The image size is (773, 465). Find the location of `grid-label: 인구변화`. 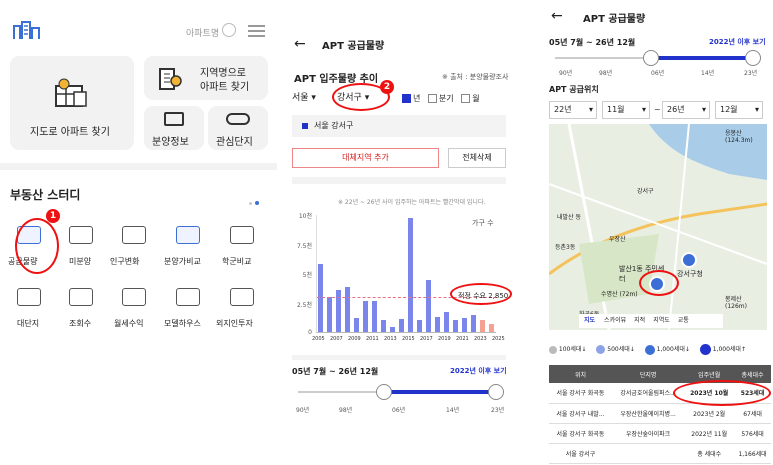

grid-label: 인구변화 is located at coordinates (125, 261).